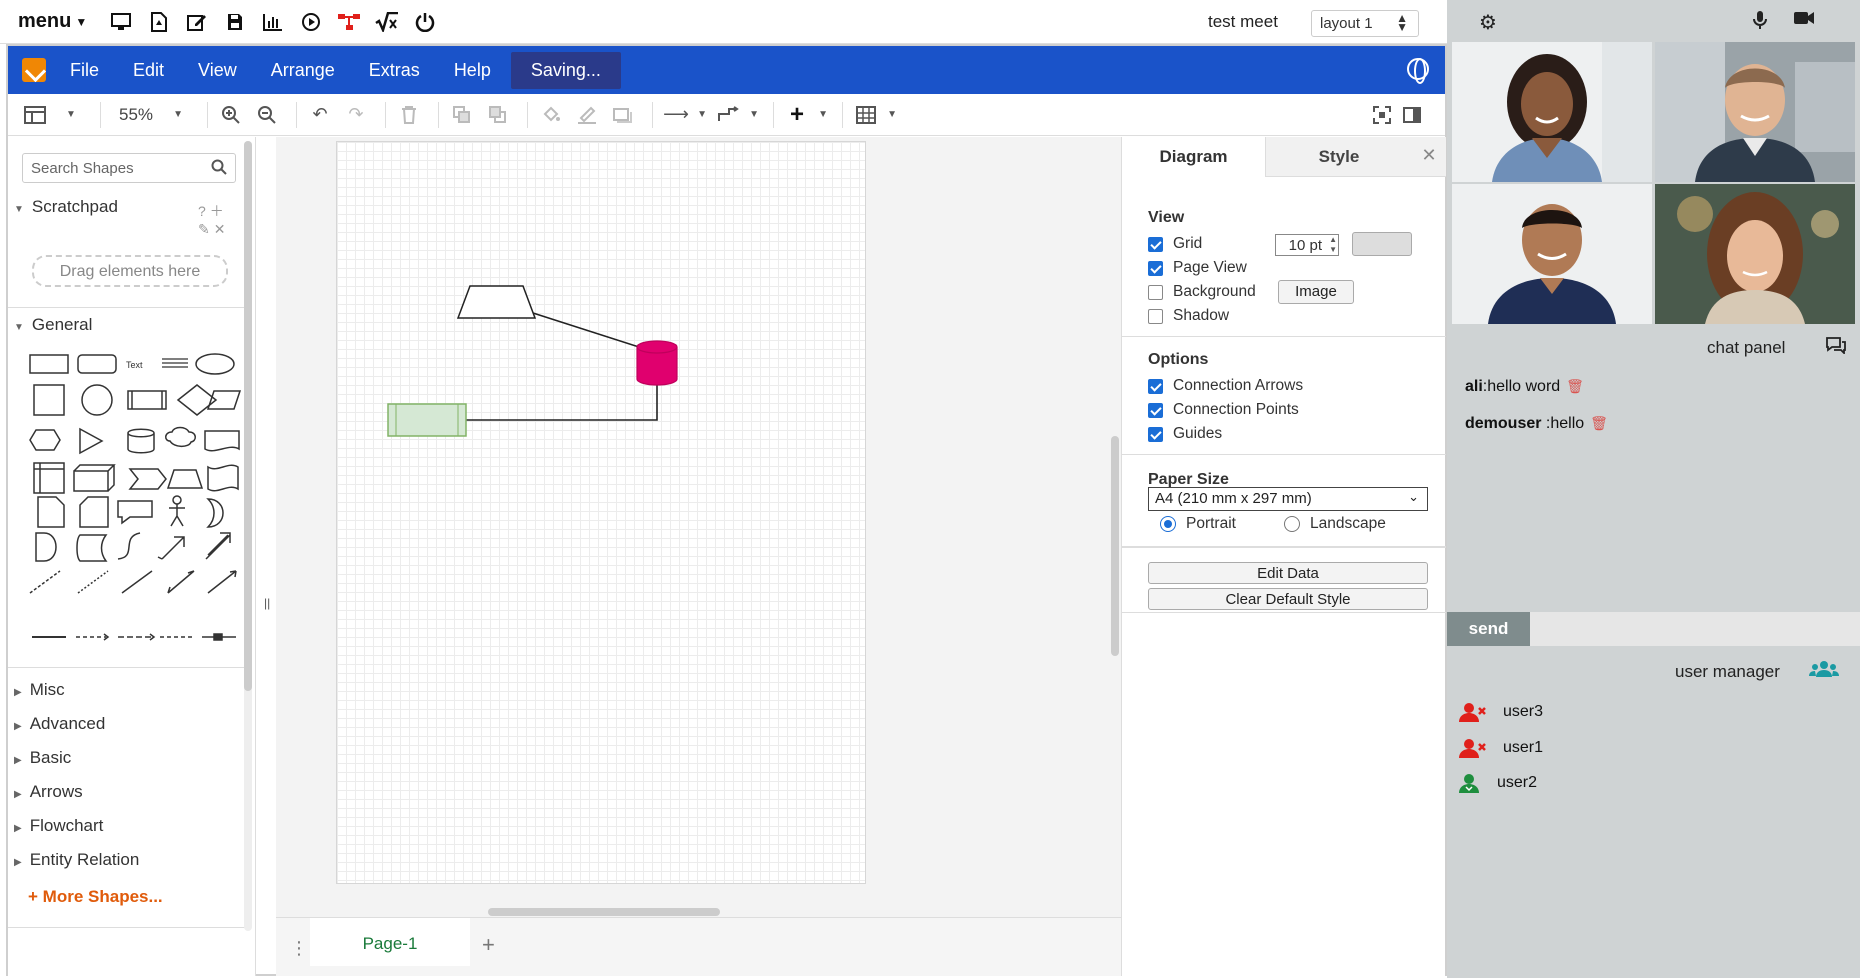 The image size is (1860, 978). Describe the element at coordinates (1197, 268) in the screenshot. I see `page-view-checkbox: Page View` at that location.